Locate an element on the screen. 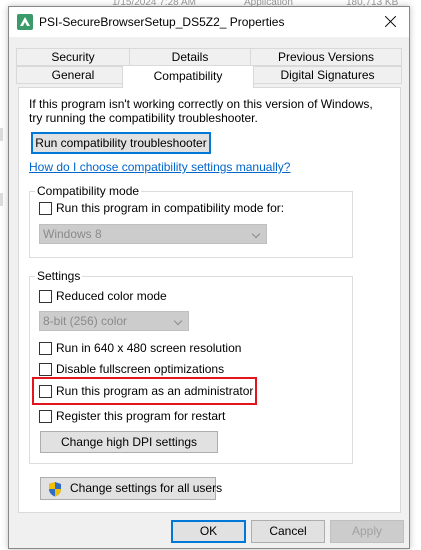 The width and height of the screenshot is (421, 550). reduced-color-checkbox is located at coordinates (45, 296).